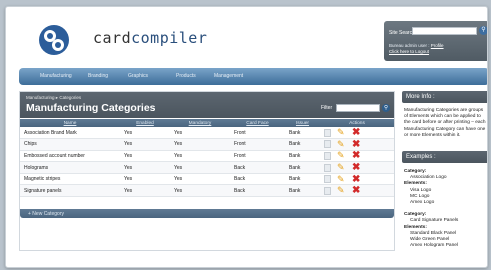 The width and height of the screenshot is (491, 270). I want to click on site-search-input, so click(444, 31).